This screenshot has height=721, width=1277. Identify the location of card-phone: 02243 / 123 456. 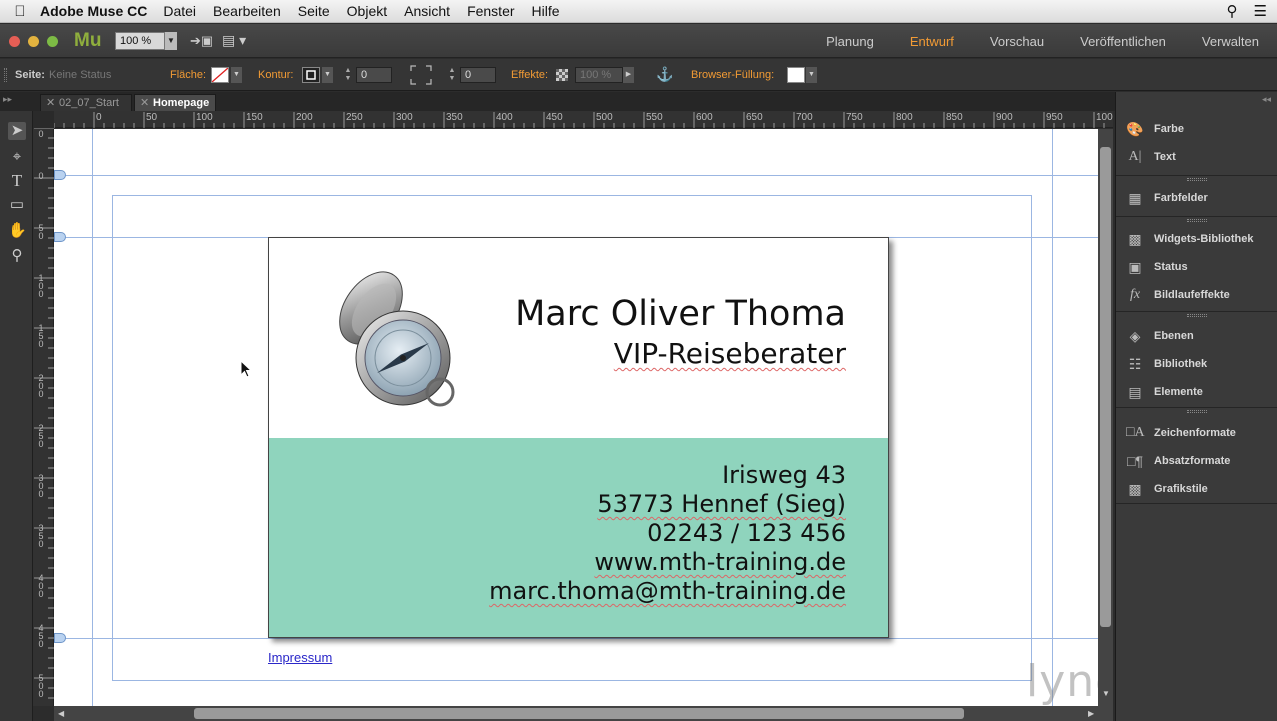
(746, 533).